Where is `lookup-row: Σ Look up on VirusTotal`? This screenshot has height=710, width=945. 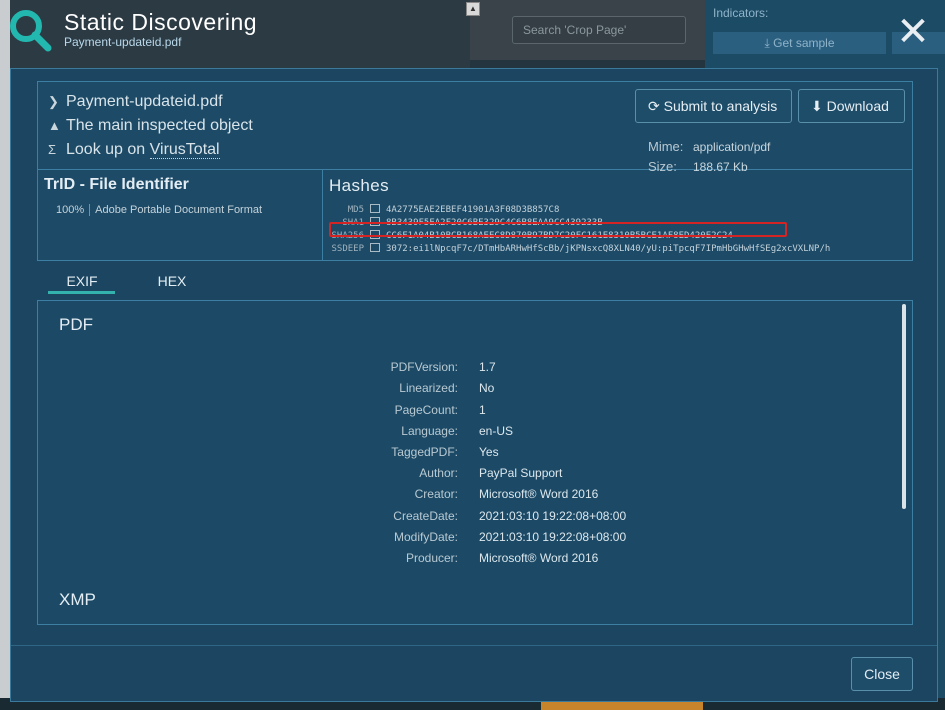
lookup-row: Σ Look up on VirusTotal is located at coordinates (134, 150).